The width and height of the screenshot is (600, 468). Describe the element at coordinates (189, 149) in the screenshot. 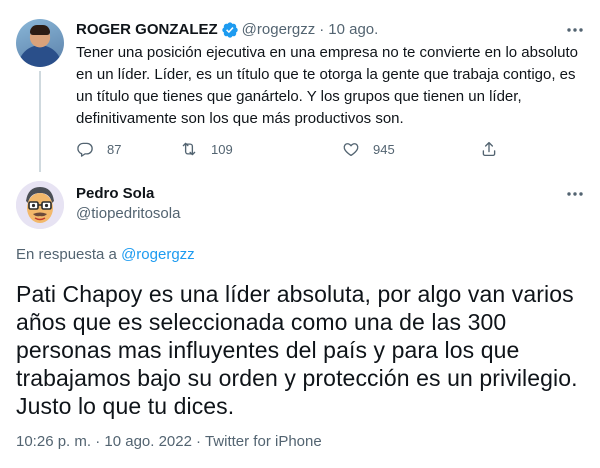

I see `retweet-icon` at that location.